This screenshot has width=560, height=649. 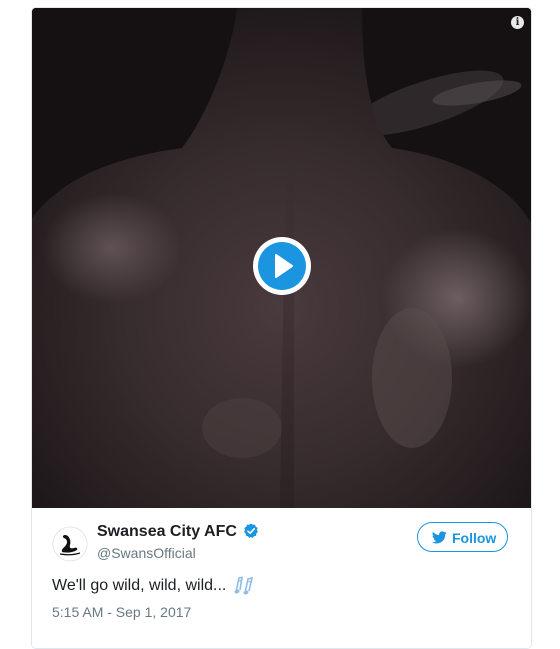 What do you see at coordinates (251, 530) in the screenshot?
I see `verified-badge-icon` at bounding box center [251, 530].